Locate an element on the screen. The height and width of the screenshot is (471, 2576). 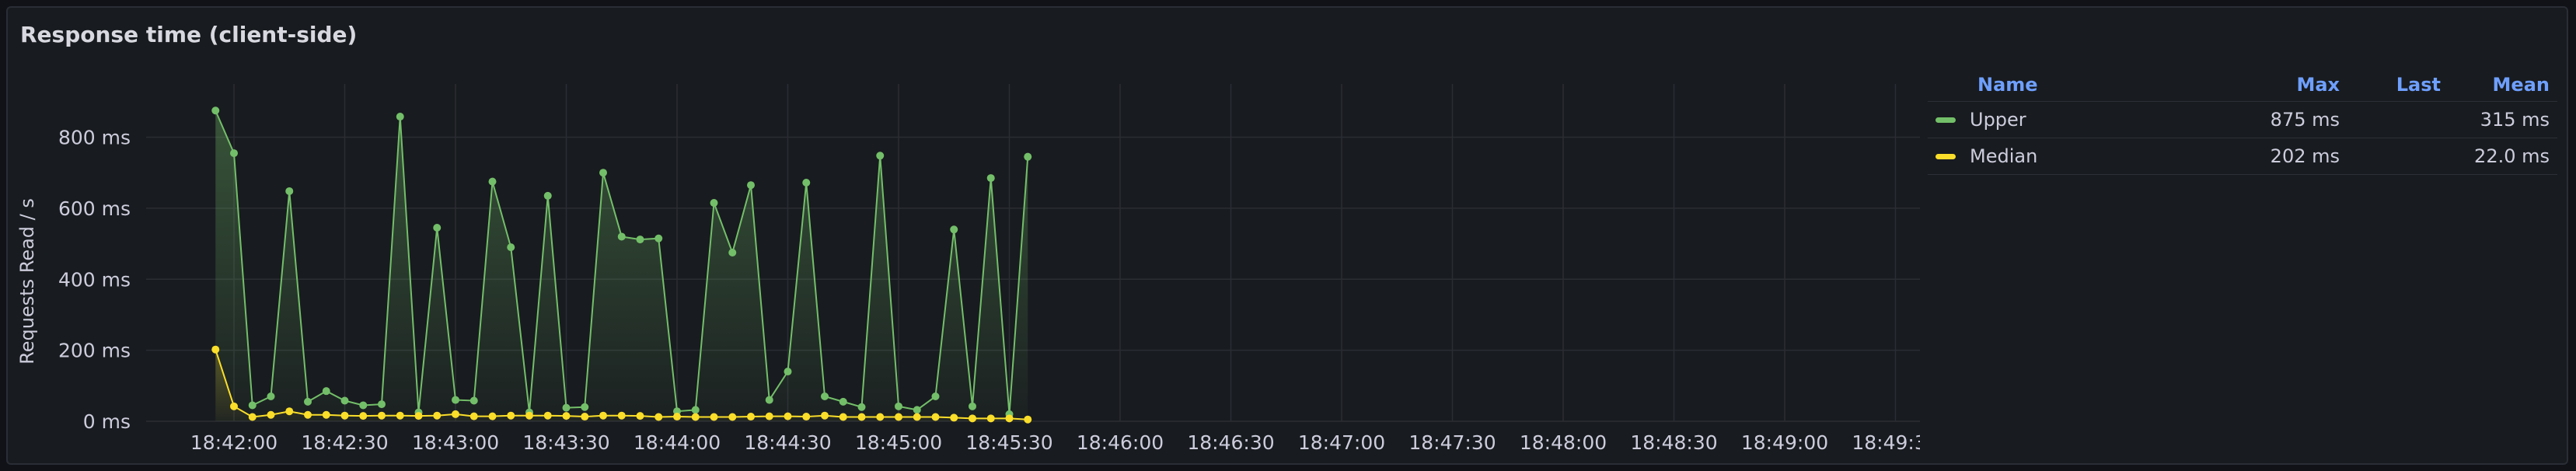
legend-label-median: Median is located at coordinates (2004, 156).